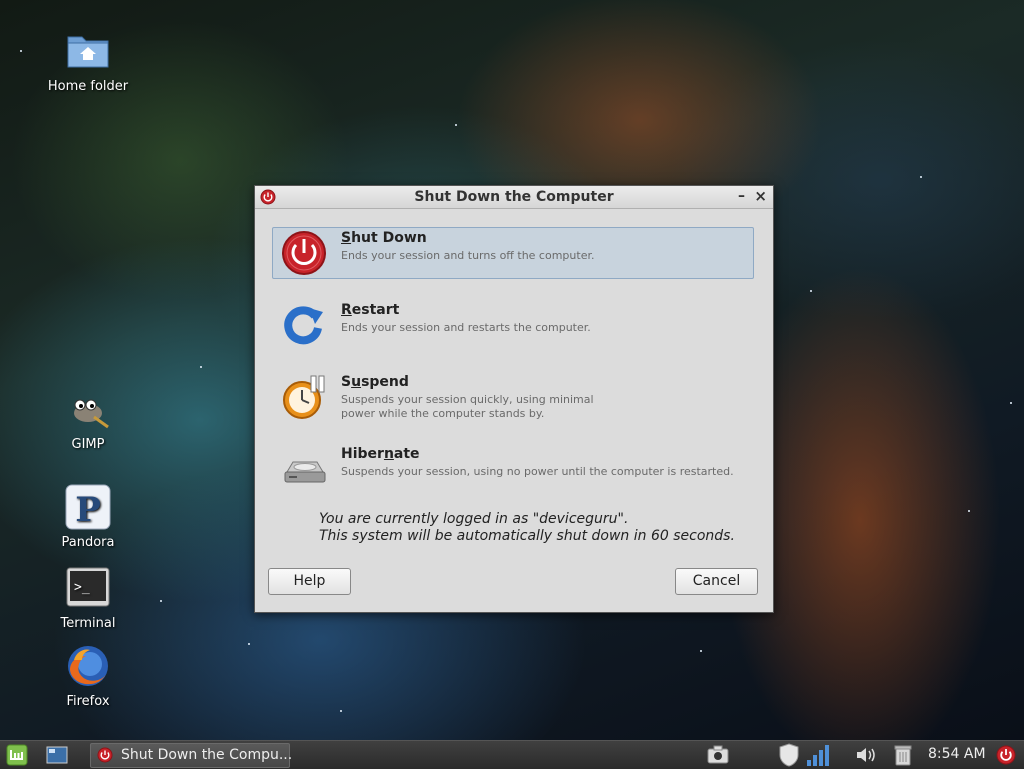 The width and height of the screenshot is (1024, 774). I want to click on restart-icon, so click(304, 325).